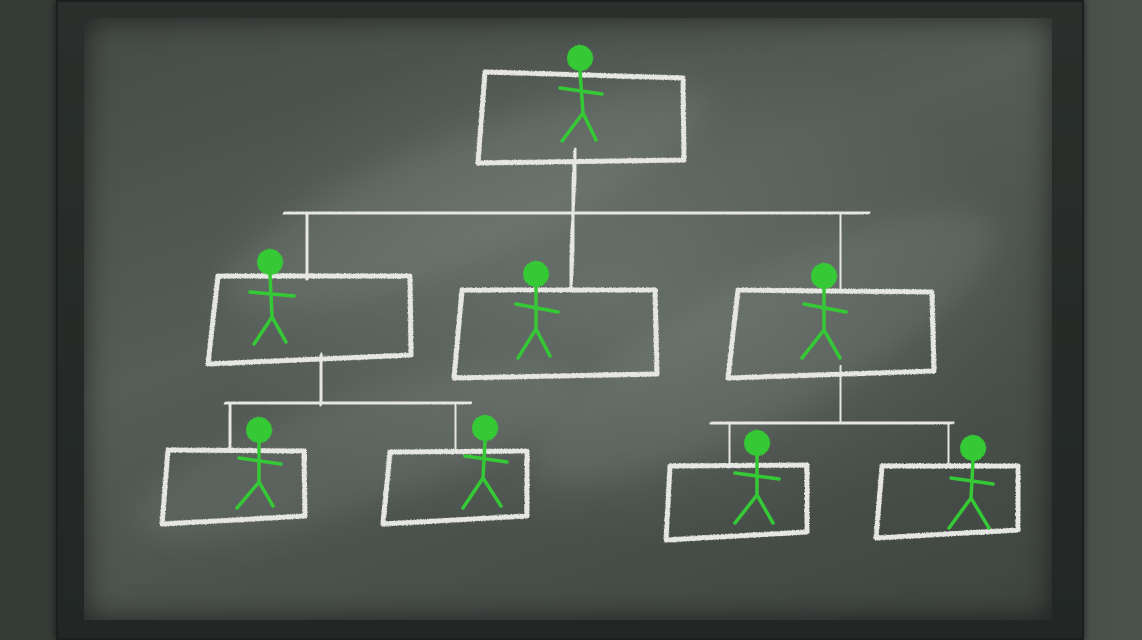 The width and height of the screenshot is (1142, 640). I want to click on connector-to-center-box, so click(572, 251).